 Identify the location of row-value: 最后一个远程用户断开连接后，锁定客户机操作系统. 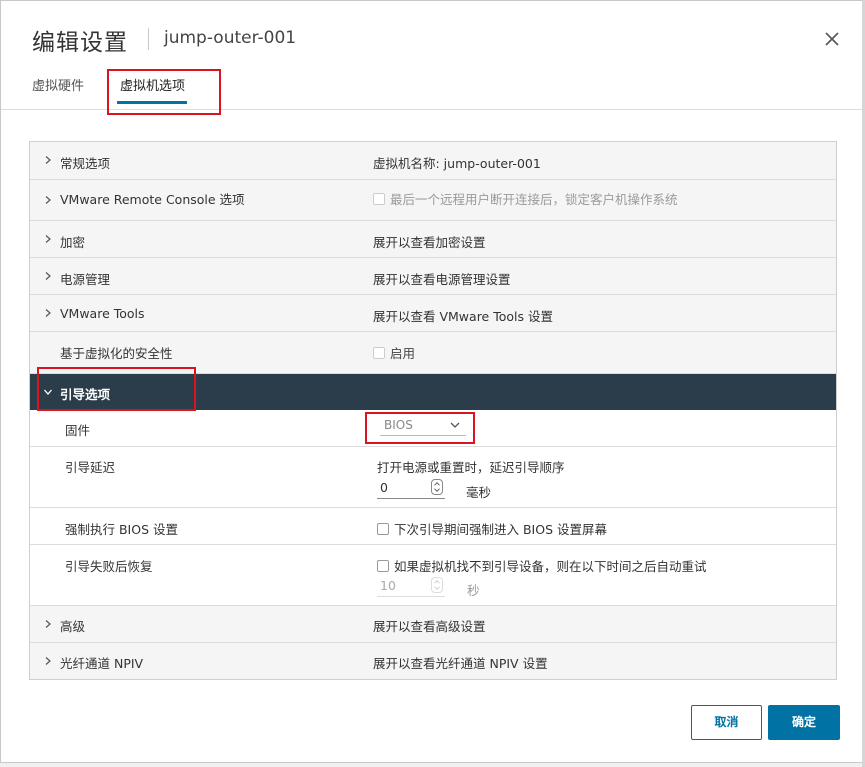
(534, 199).